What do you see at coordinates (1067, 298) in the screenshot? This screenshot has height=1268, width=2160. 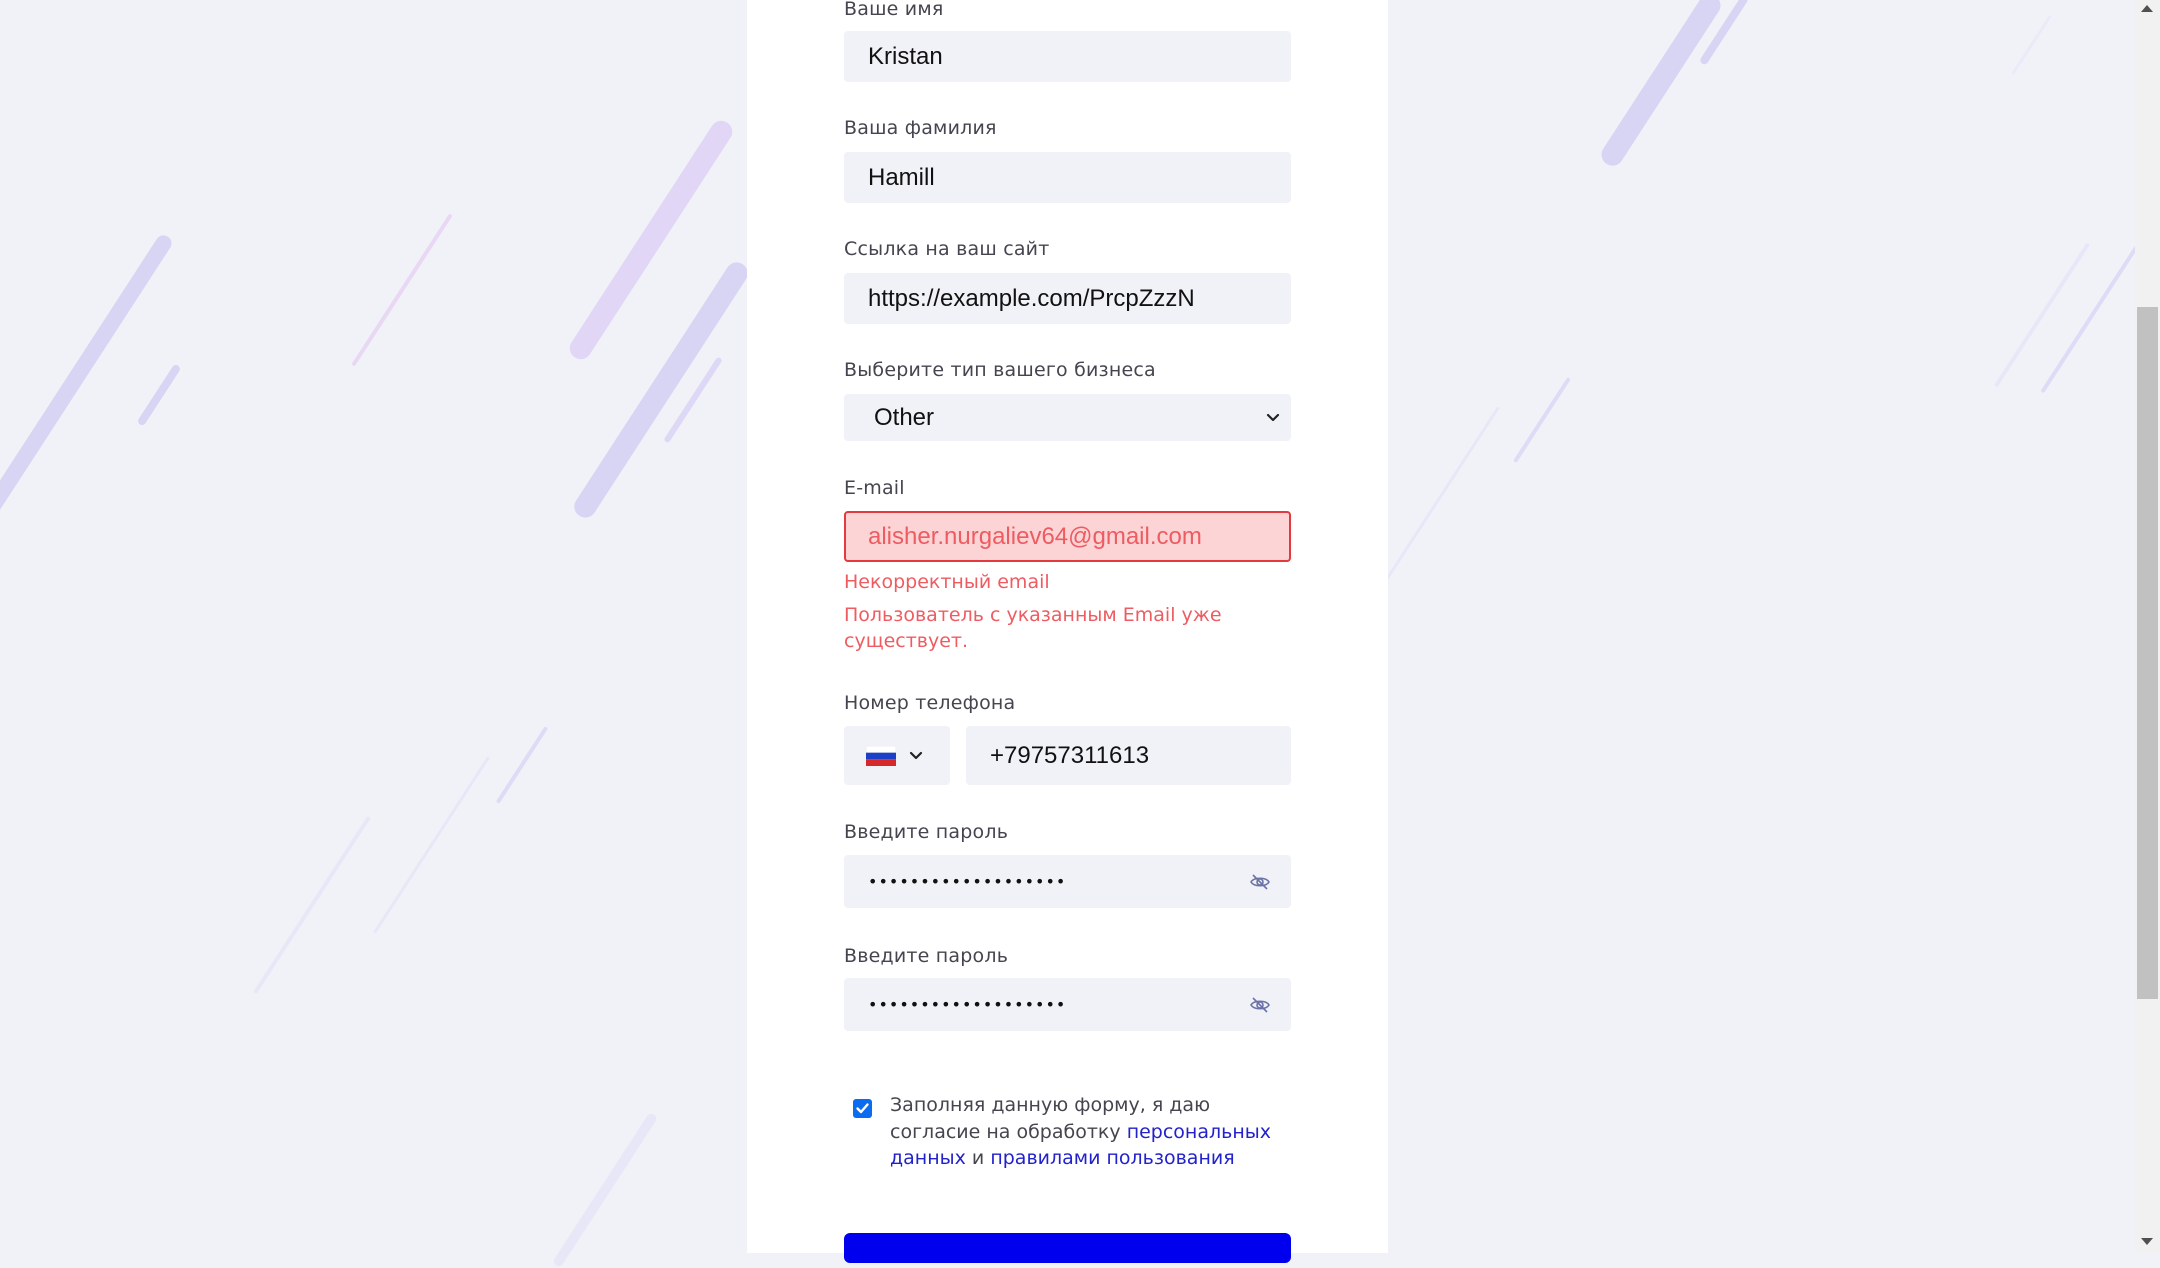 I see `website-input: https://example.com/PrcpZzzN` at bounding box center [1067, 298].